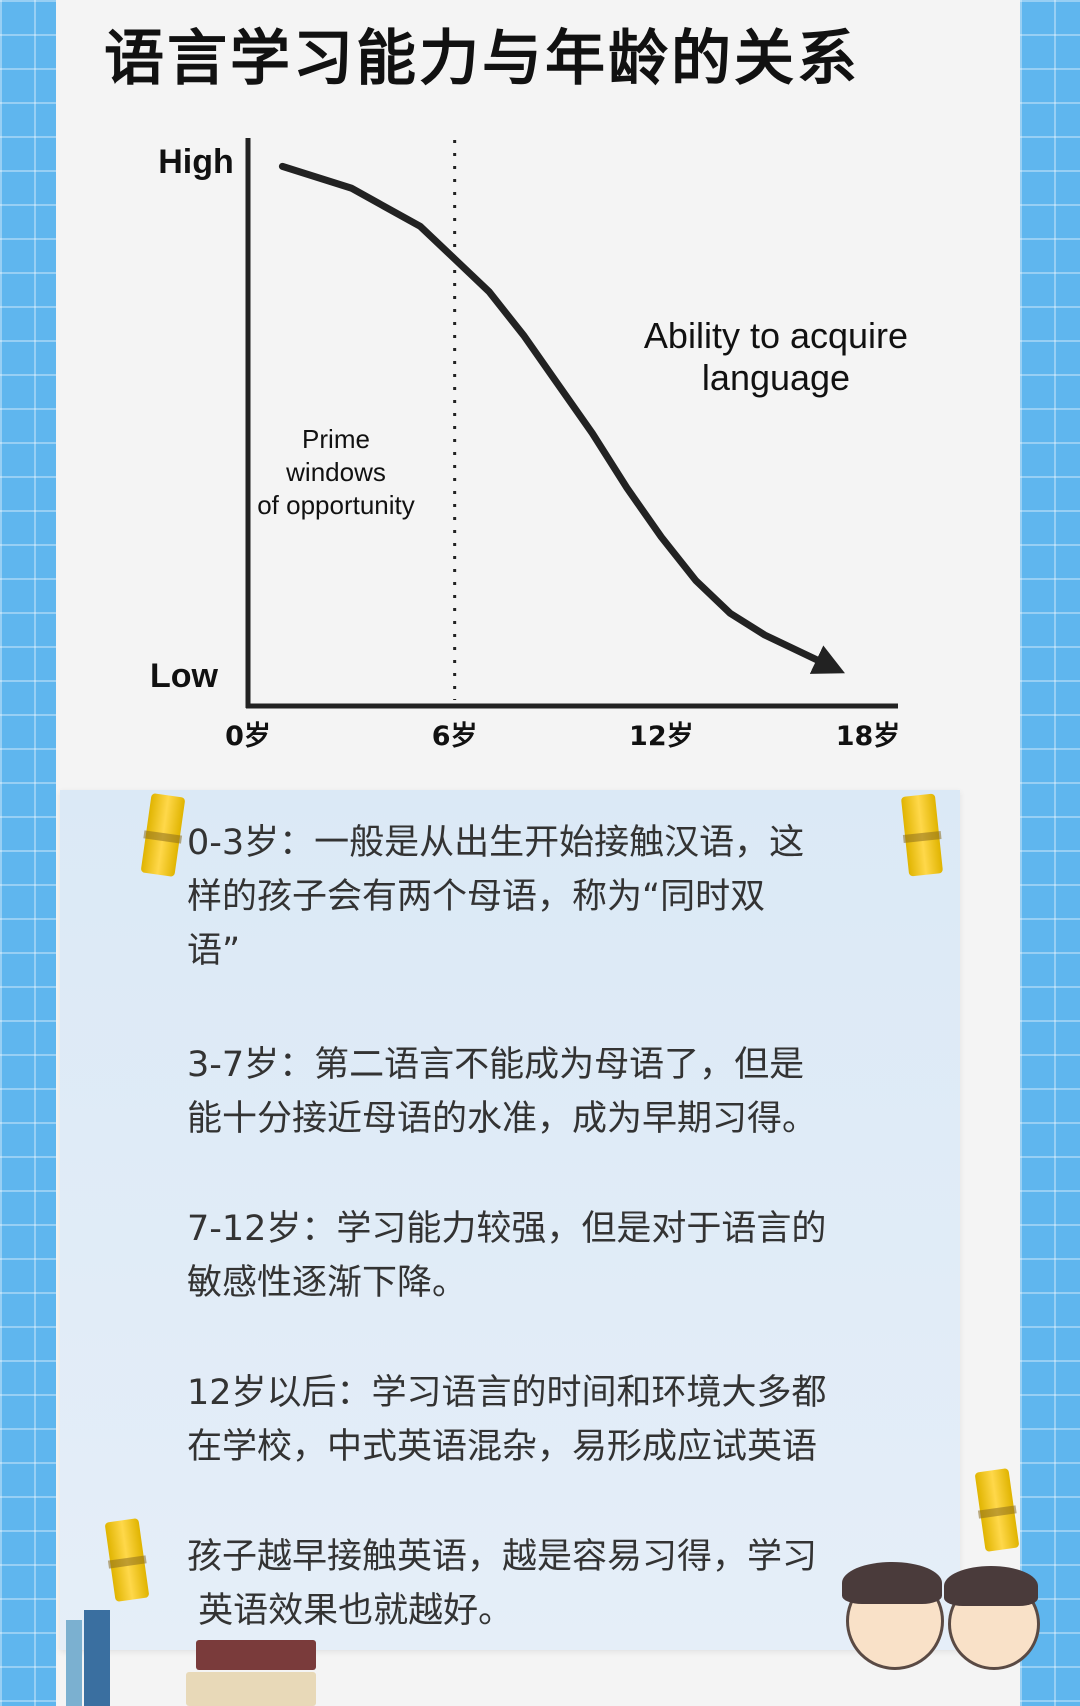 This screenshot has height=1706, width=1080. What do you see at coordinates (892, 1583) in the screenshot?
I see `kid-hair-left` at bounding box center [892, 1583].